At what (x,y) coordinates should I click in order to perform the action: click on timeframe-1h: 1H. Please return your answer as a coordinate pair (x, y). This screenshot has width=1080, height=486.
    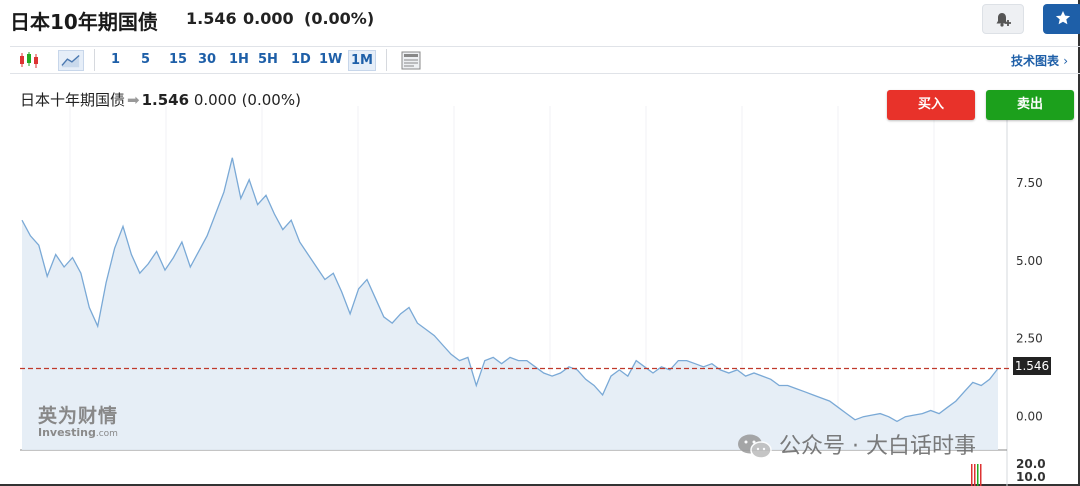
    Looking at the image, I should click on (239, 59).